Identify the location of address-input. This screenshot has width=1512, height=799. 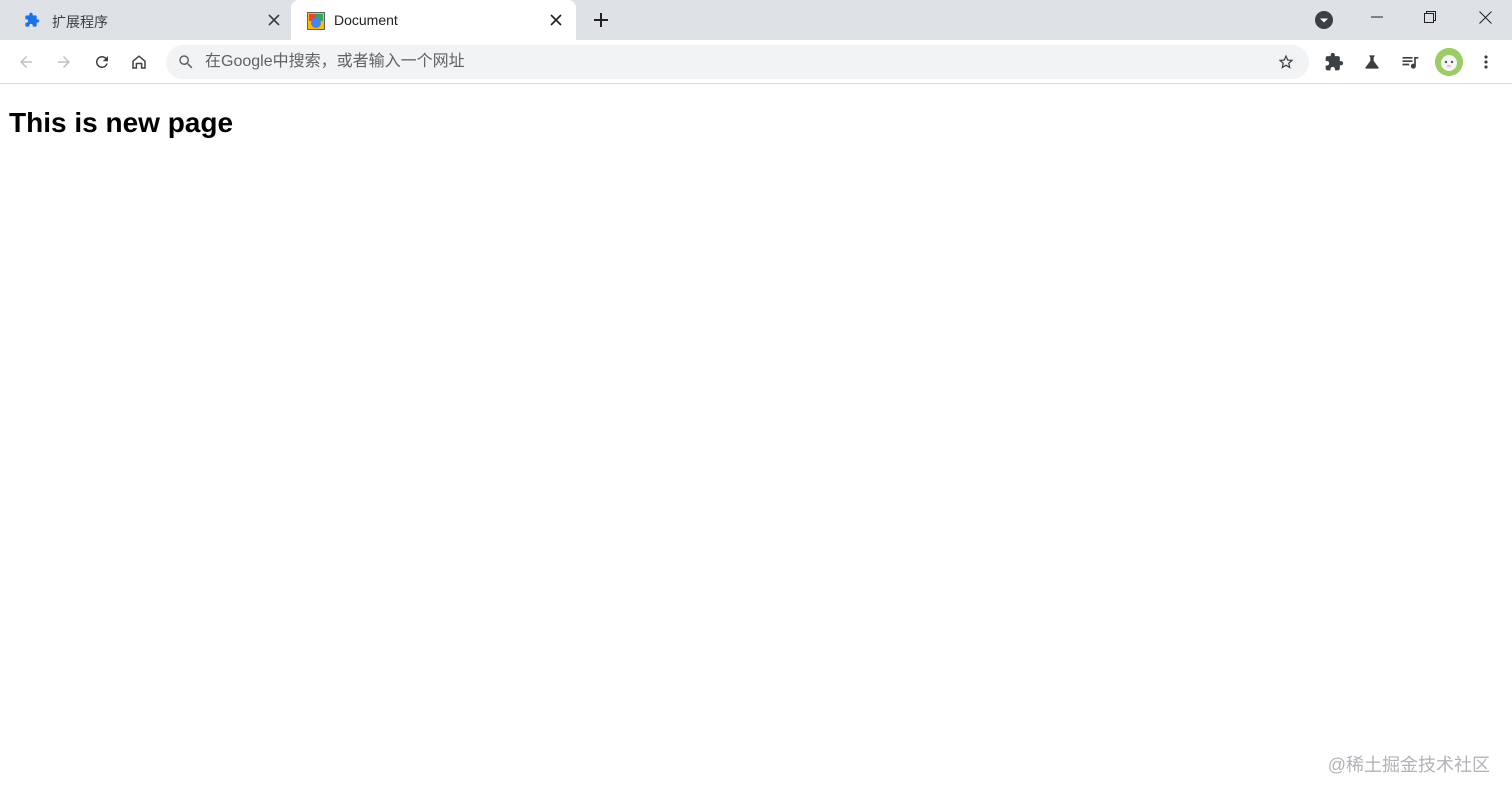
(730, 62).